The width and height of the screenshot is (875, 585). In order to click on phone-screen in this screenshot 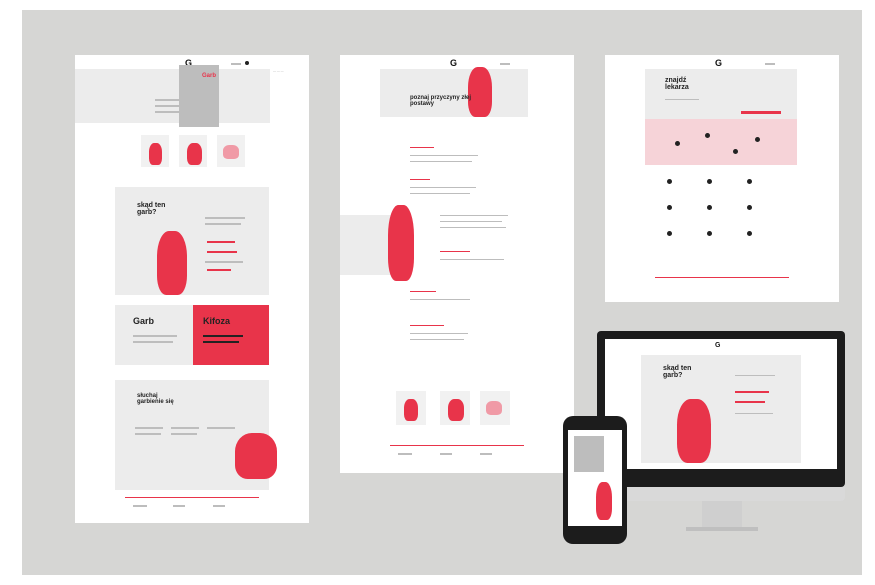, I will do `click(595, 478)`.